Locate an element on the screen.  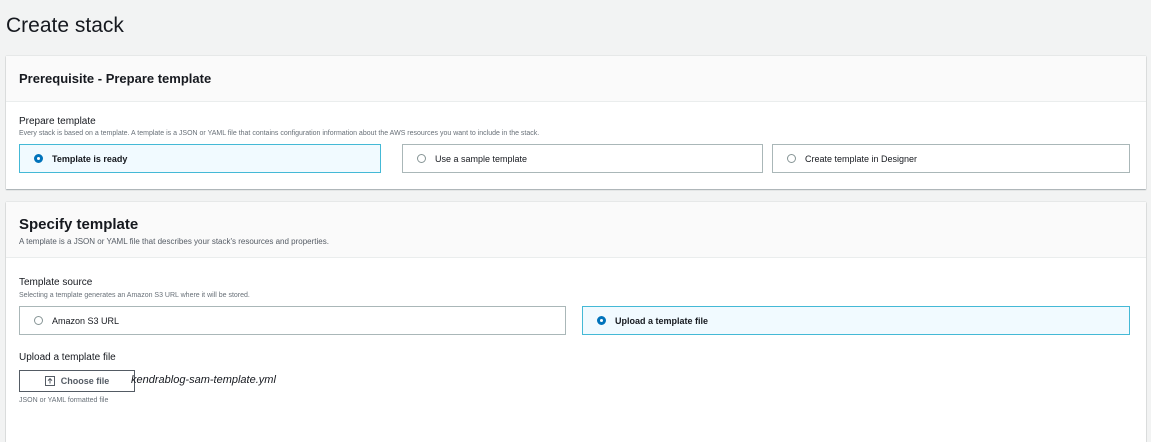
option-sample-template: Use a sample template is located at coordinates (582, 158).